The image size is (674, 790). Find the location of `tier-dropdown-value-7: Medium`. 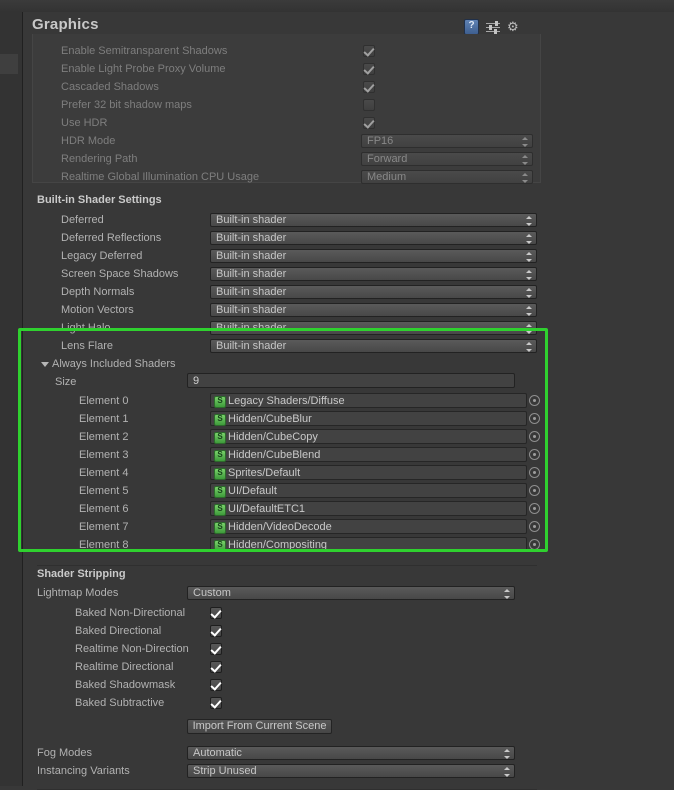

tier-dropdown-value-7: Medium is located at coordinates (387, 177).